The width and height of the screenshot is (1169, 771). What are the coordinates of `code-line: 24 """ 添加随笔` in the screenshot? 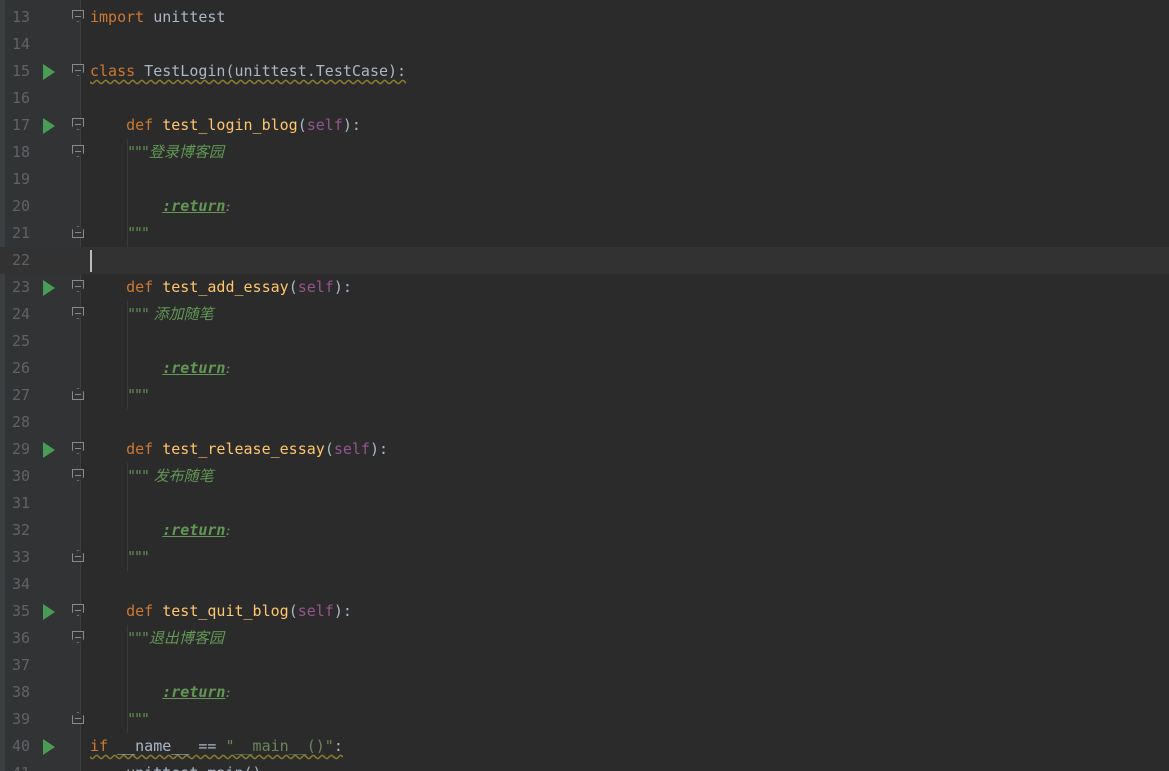 It's located at (584, 314).